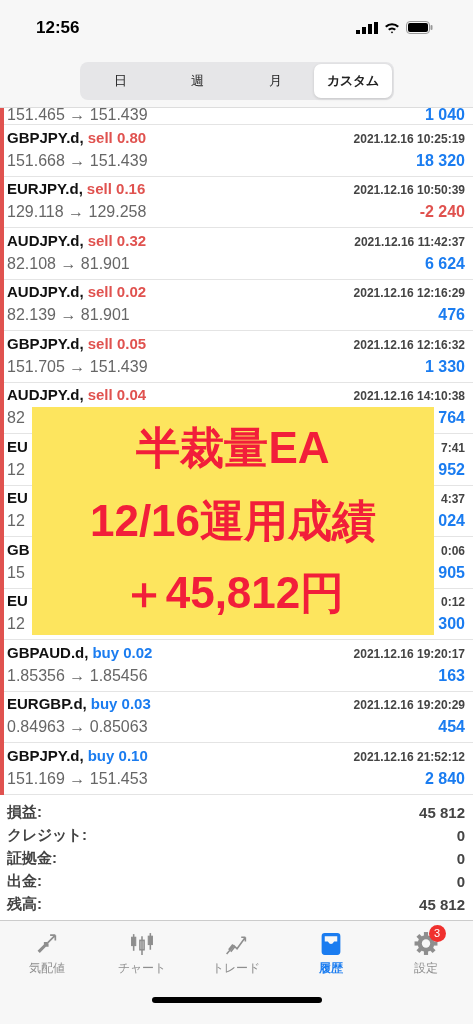 The image size is (473, 1024). Describe the element at coordinates (117, 395) in the screenshot. I see `order-text: sell 0.04` at that location.